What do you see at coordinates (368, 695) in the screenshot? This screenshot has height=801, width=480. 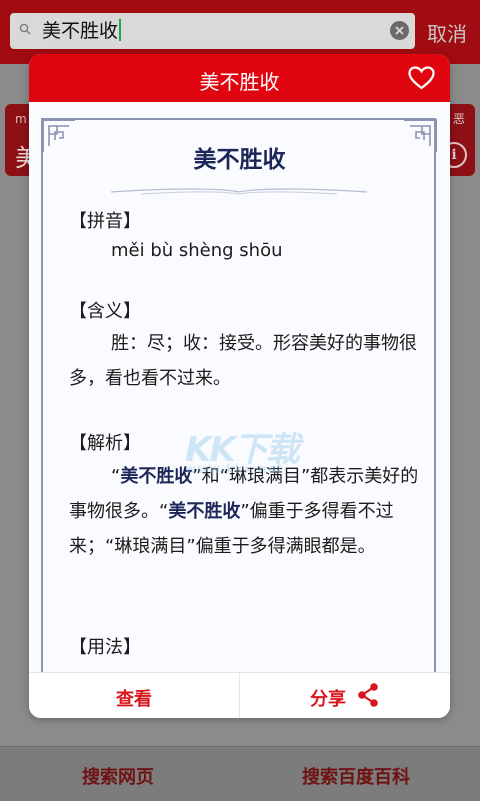 I see `share-icon` at bounding box center [368, 695].